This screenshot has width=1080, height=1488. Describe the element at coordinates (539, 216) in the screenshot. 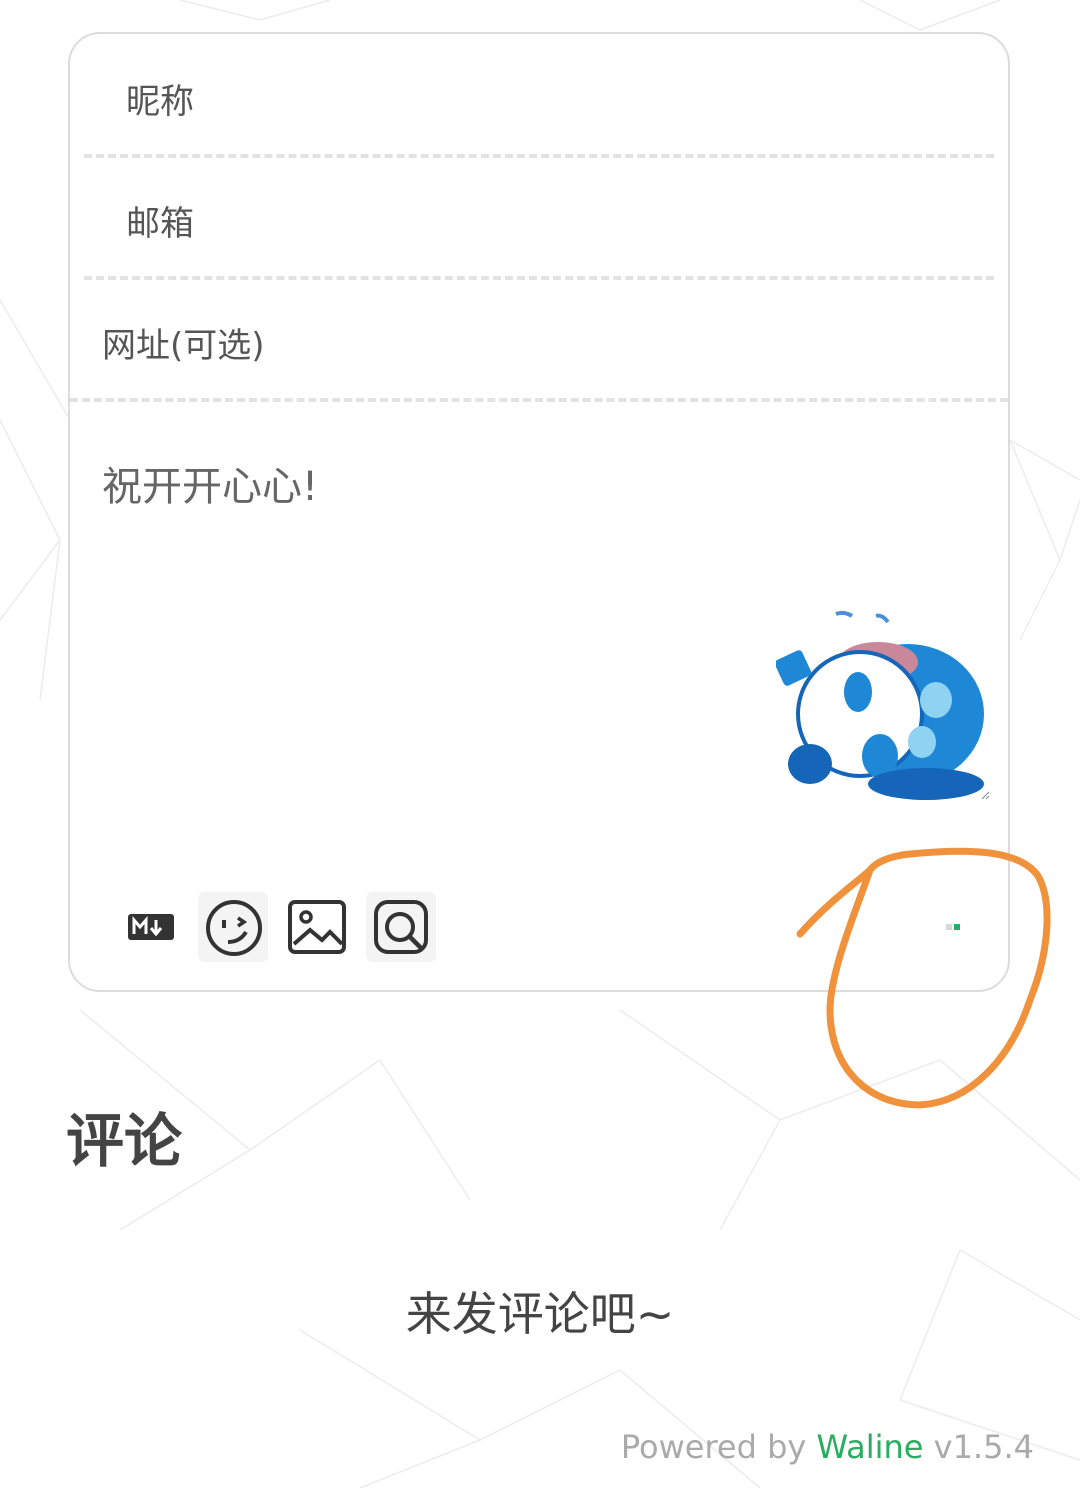

I see `email-input: 邮箱` at that location.